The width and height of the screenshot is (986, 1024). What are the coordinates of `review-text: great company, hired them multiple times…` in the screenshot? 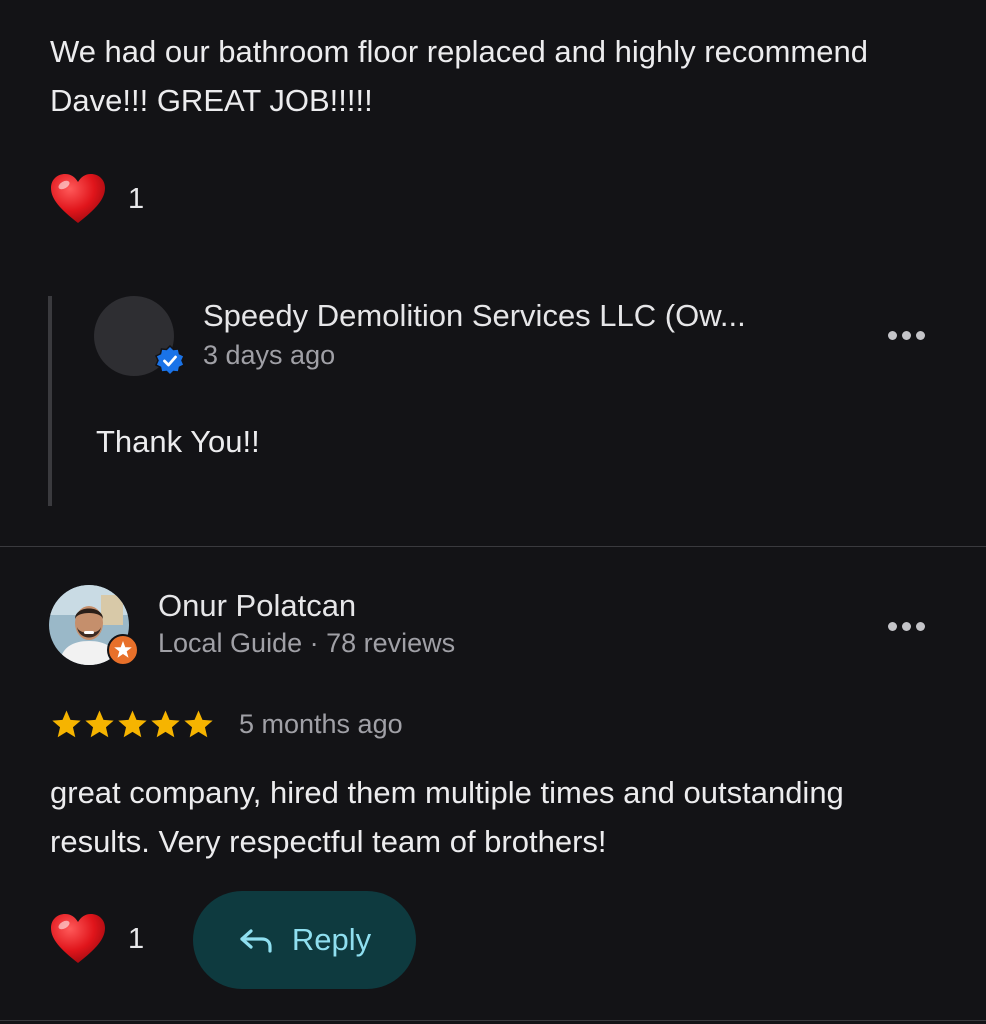 It's located at (447, 817).